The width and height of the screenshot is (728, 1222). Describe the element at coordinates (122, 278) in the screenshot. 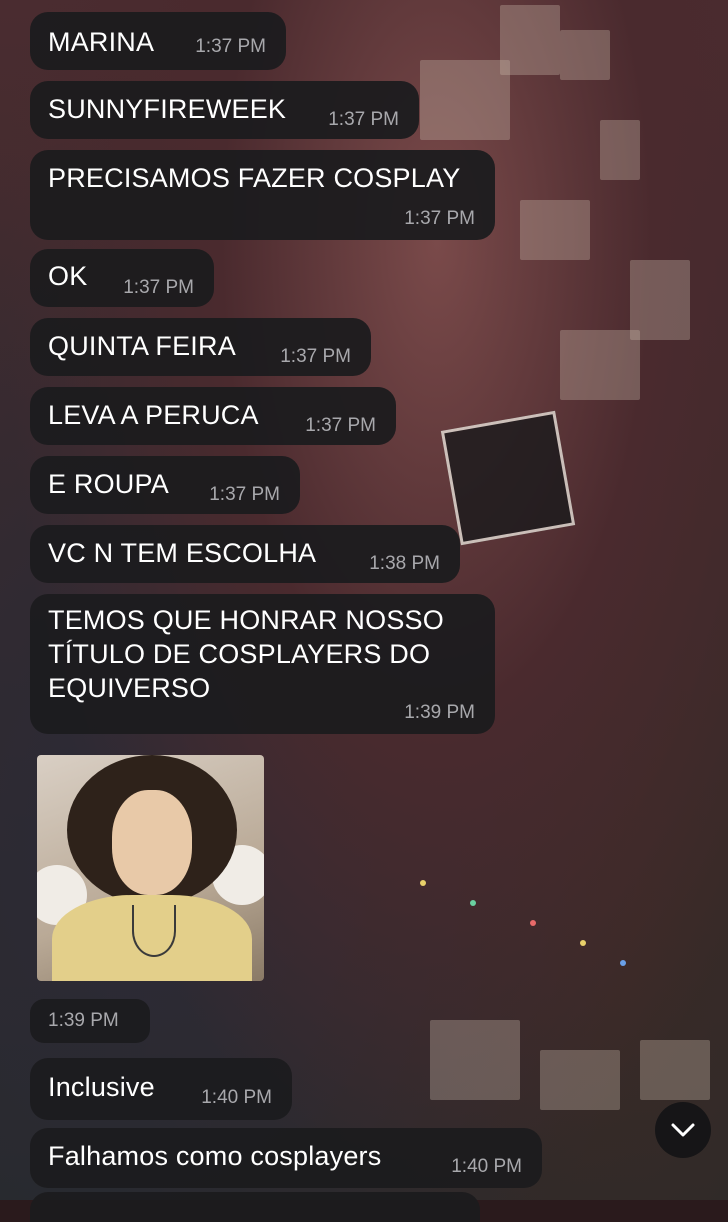

I see `message-bubble: OK 1:37 PM` at that location.